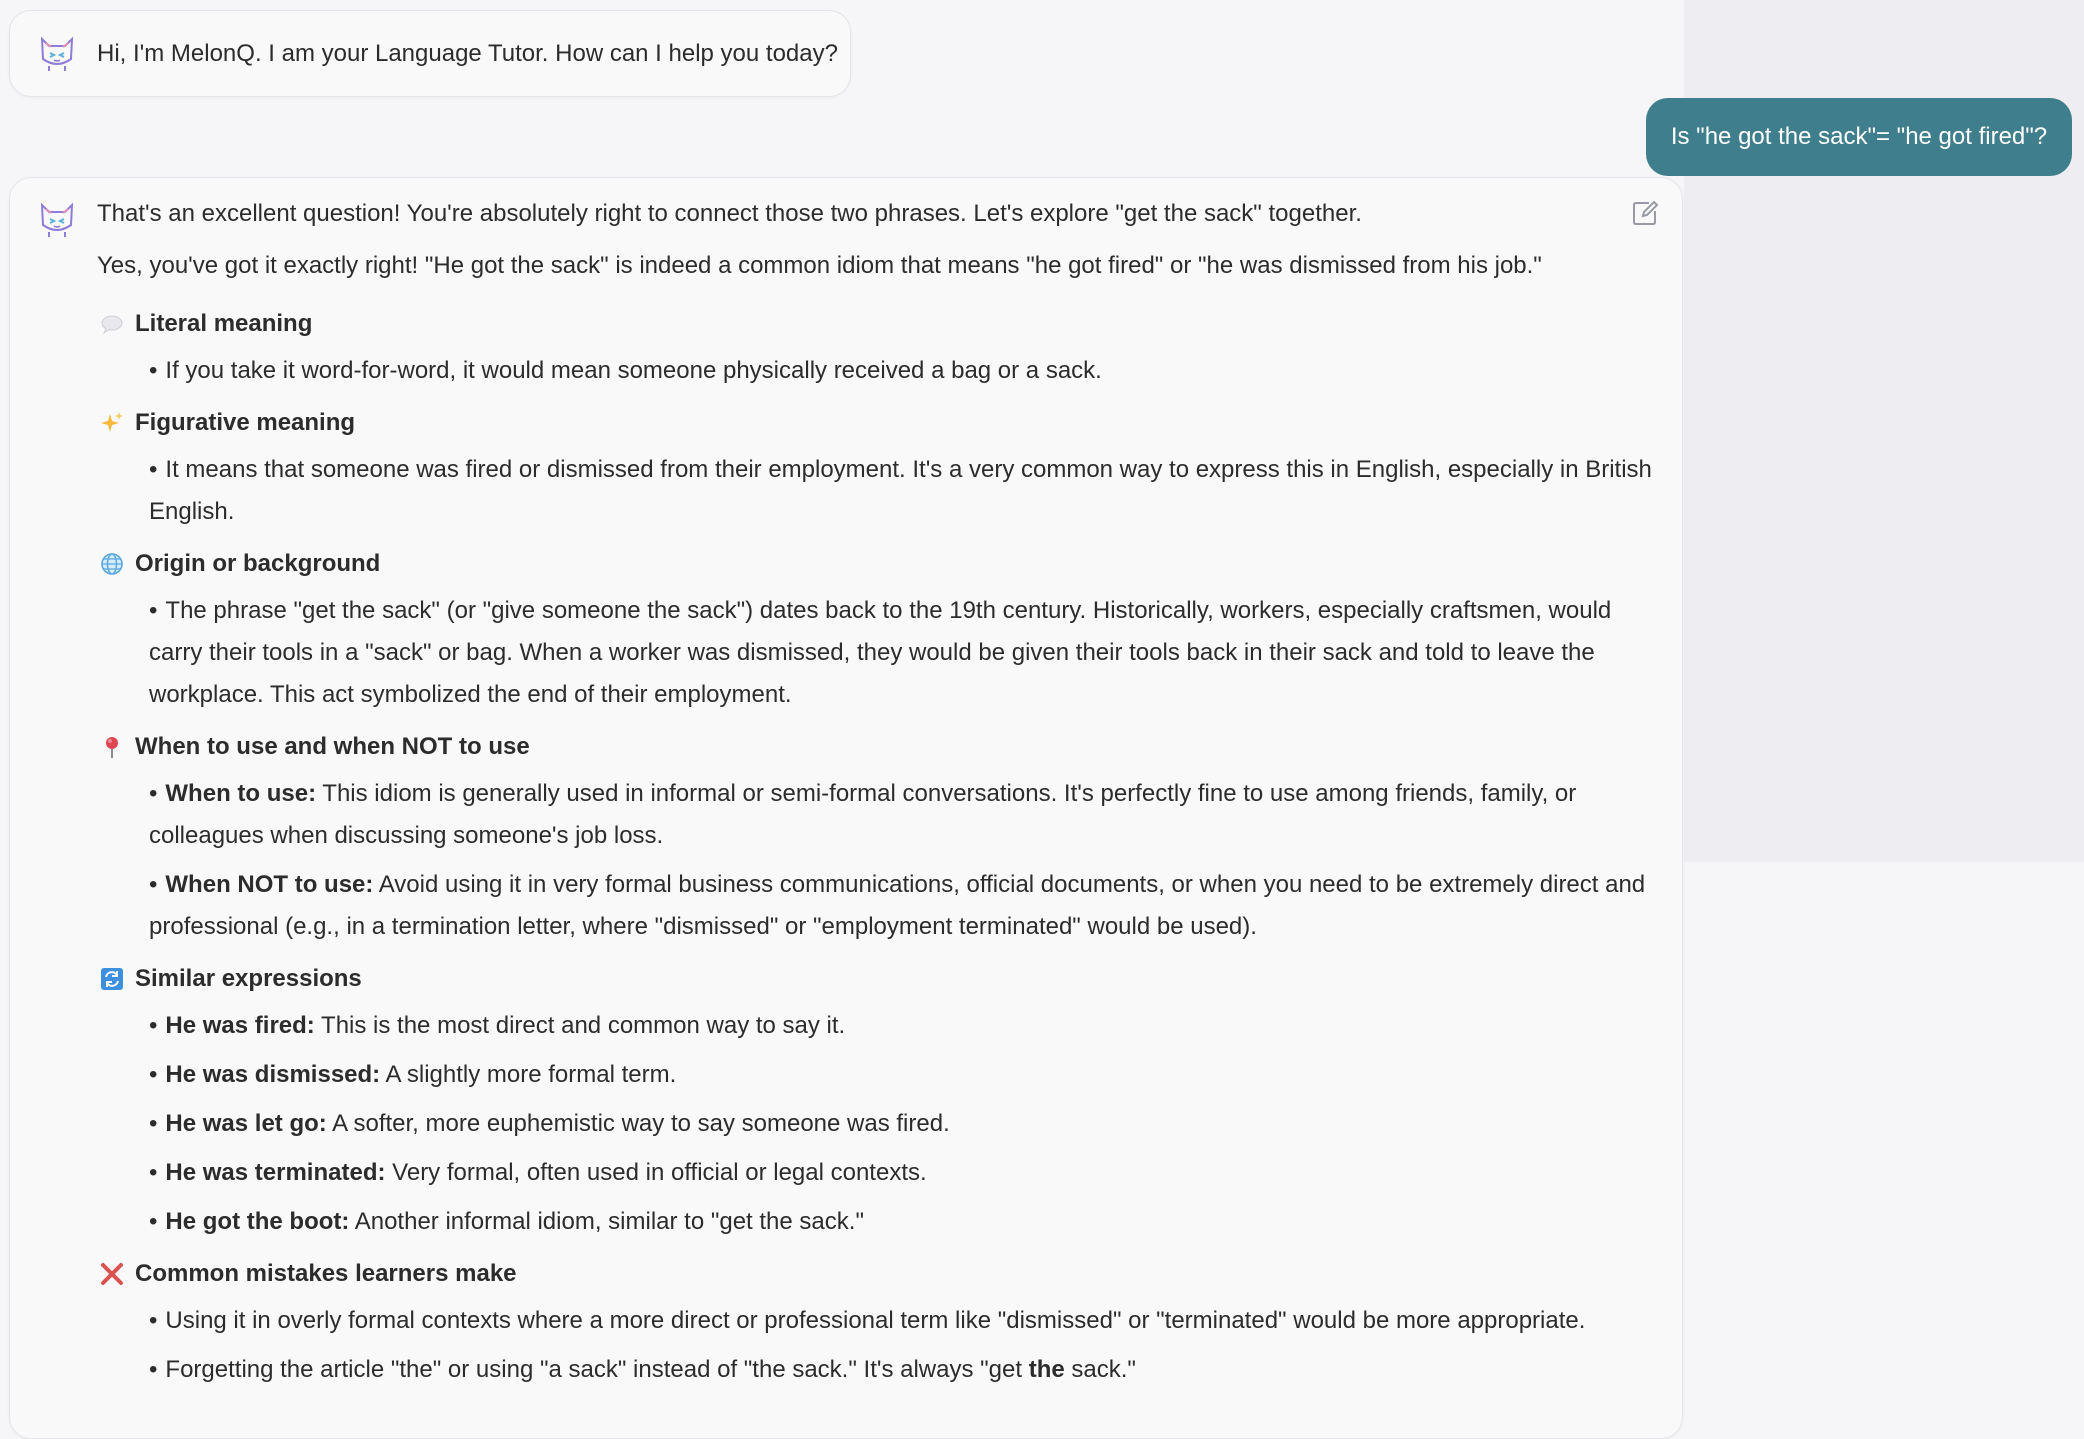 Image resolution: width=2084 pixels, height=1439 pixels. I want to click on bullet-label: He was dismissed:, so click(273, 1074).